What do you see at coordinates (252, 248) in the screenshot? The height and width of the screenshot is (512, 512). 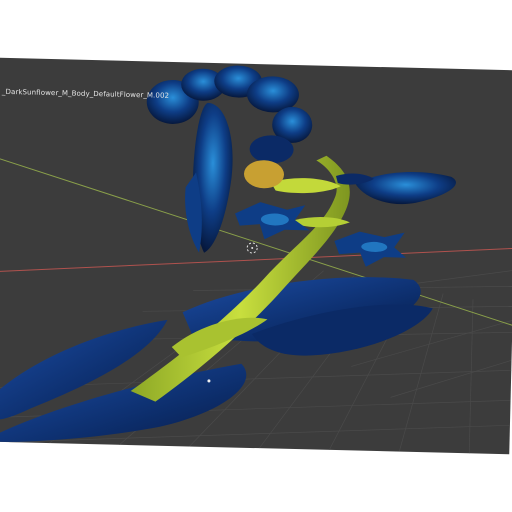 I see `3d-cursor-icon` at bounding box center [252, 248].